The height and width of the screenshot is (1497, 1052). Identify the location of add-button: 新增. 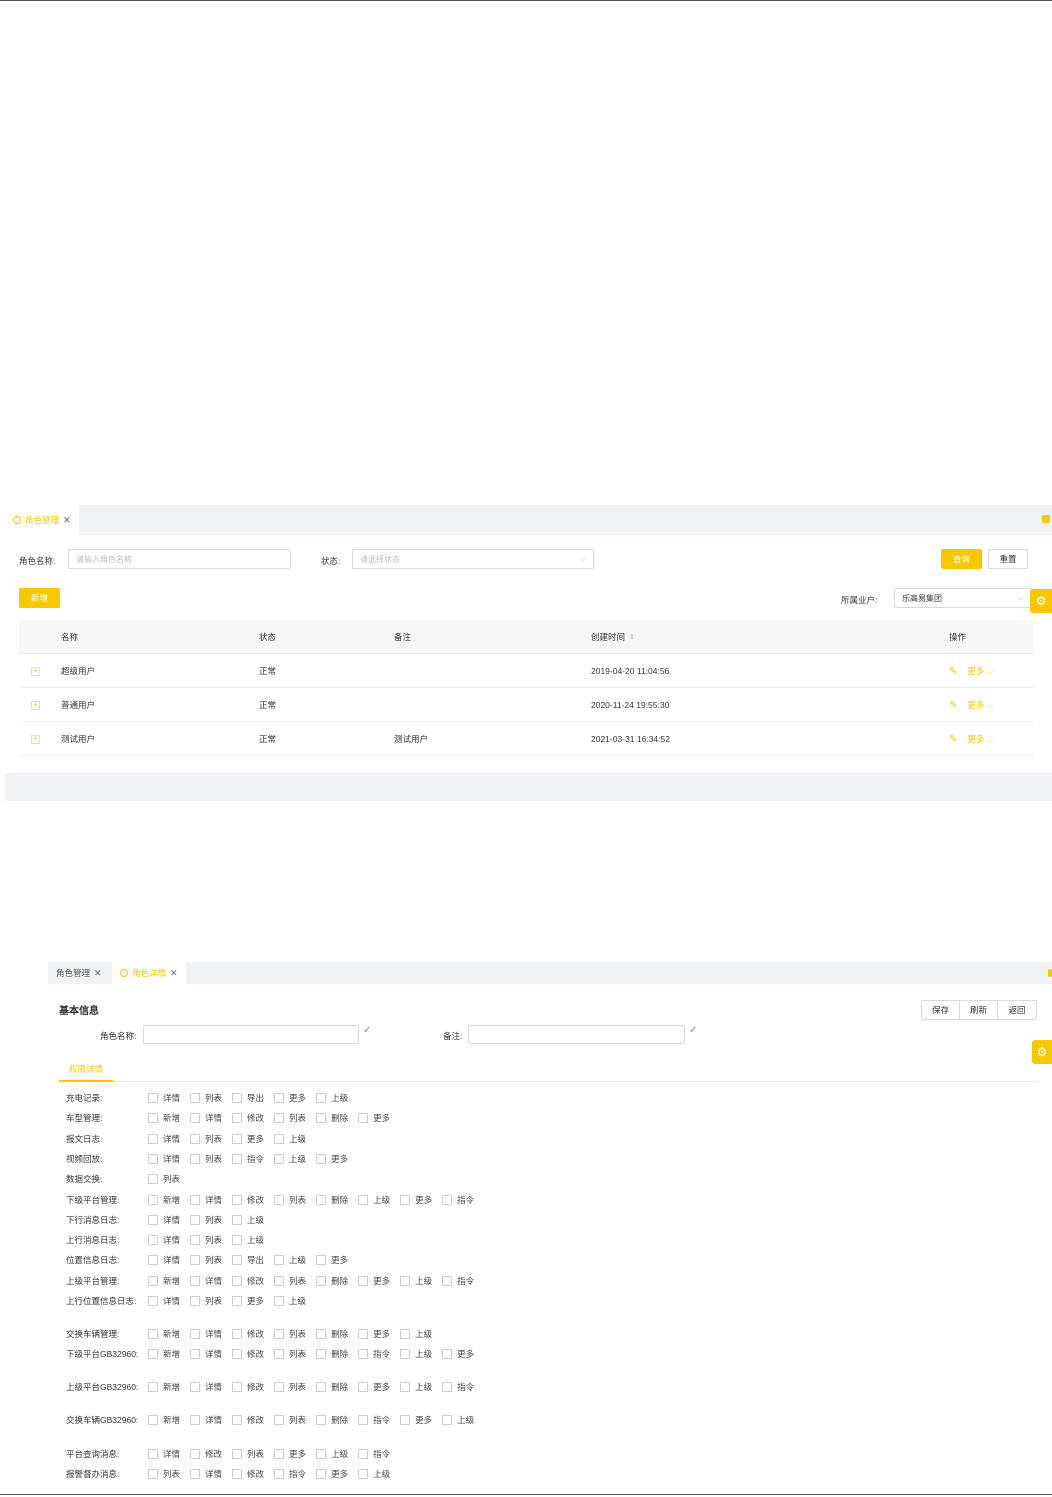
(39, 598).